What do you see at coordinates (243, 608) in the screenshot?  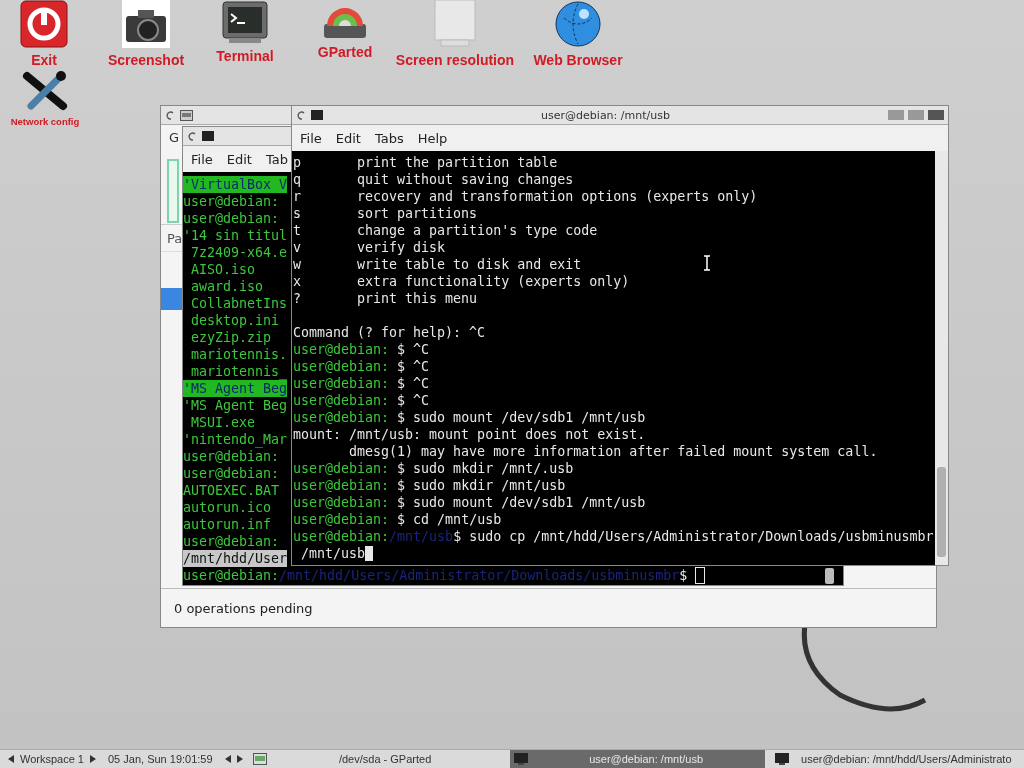 I see `status-text: 0 operations pending` at bounding box center [243, 608].